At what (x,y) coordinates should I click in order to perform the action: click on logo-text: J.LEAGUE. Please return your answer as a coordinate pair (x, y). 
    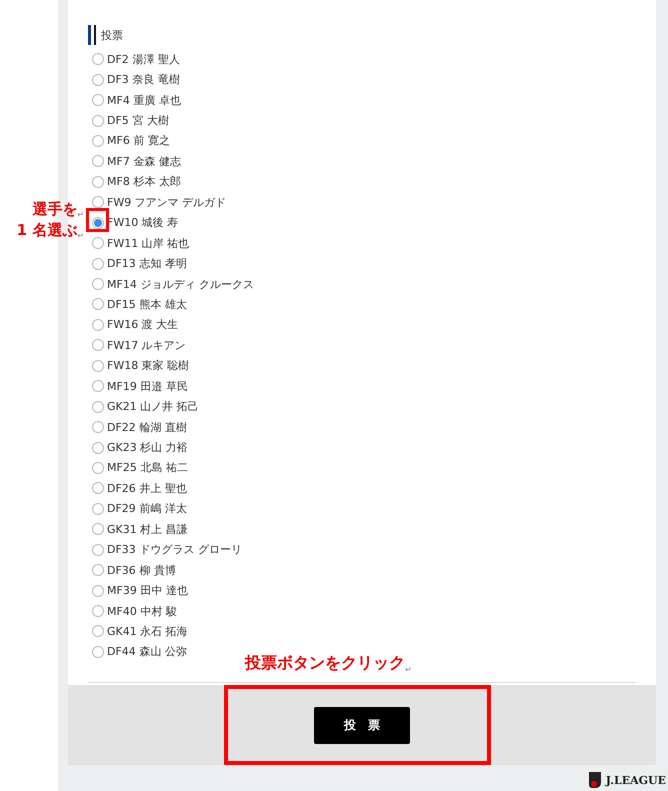
    Looking at the image, I should click on (636, 780).